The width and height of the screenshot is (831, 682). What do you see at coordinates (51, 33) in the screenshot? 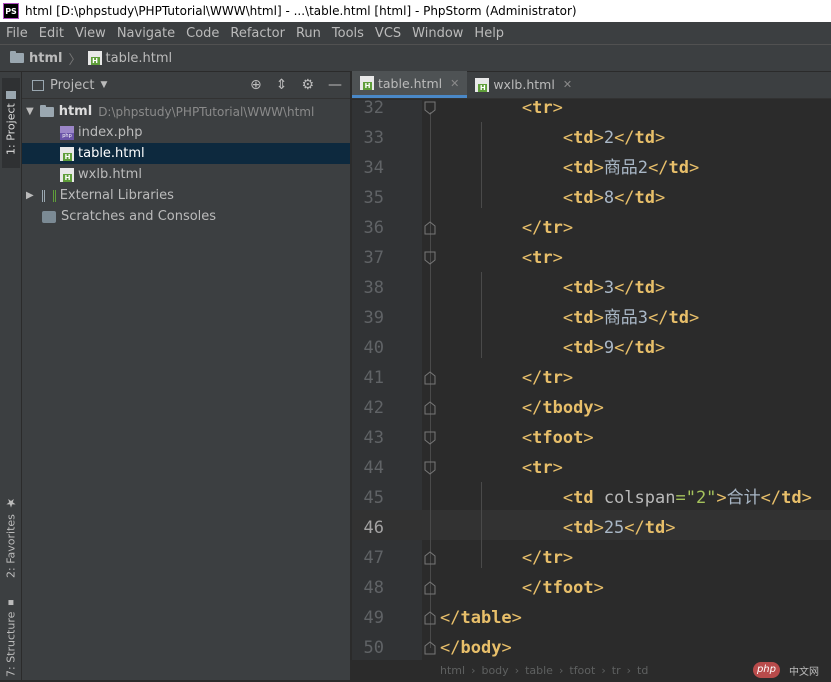
I see `menu-edit: Edit` at bounding box center [51, 33].